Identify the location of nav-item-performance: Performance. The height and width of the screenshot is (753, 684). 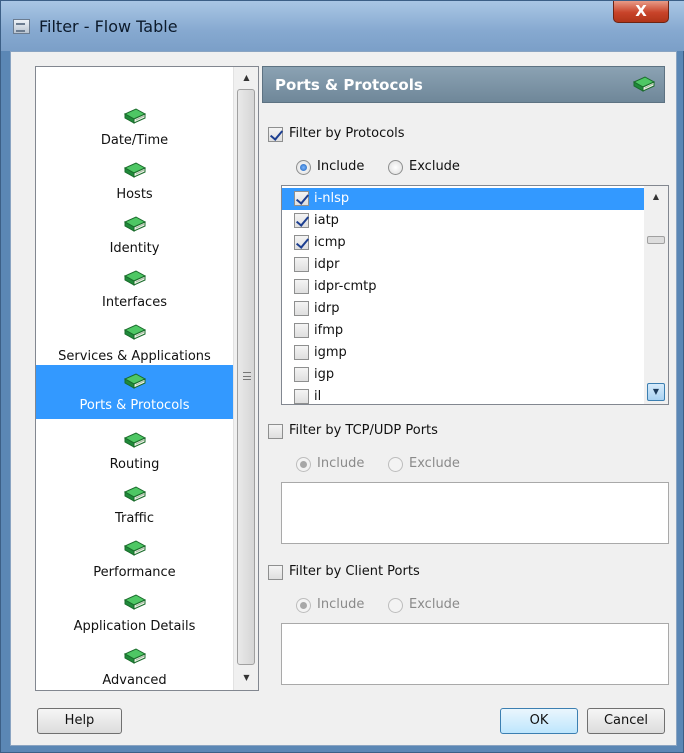
(134, 559).